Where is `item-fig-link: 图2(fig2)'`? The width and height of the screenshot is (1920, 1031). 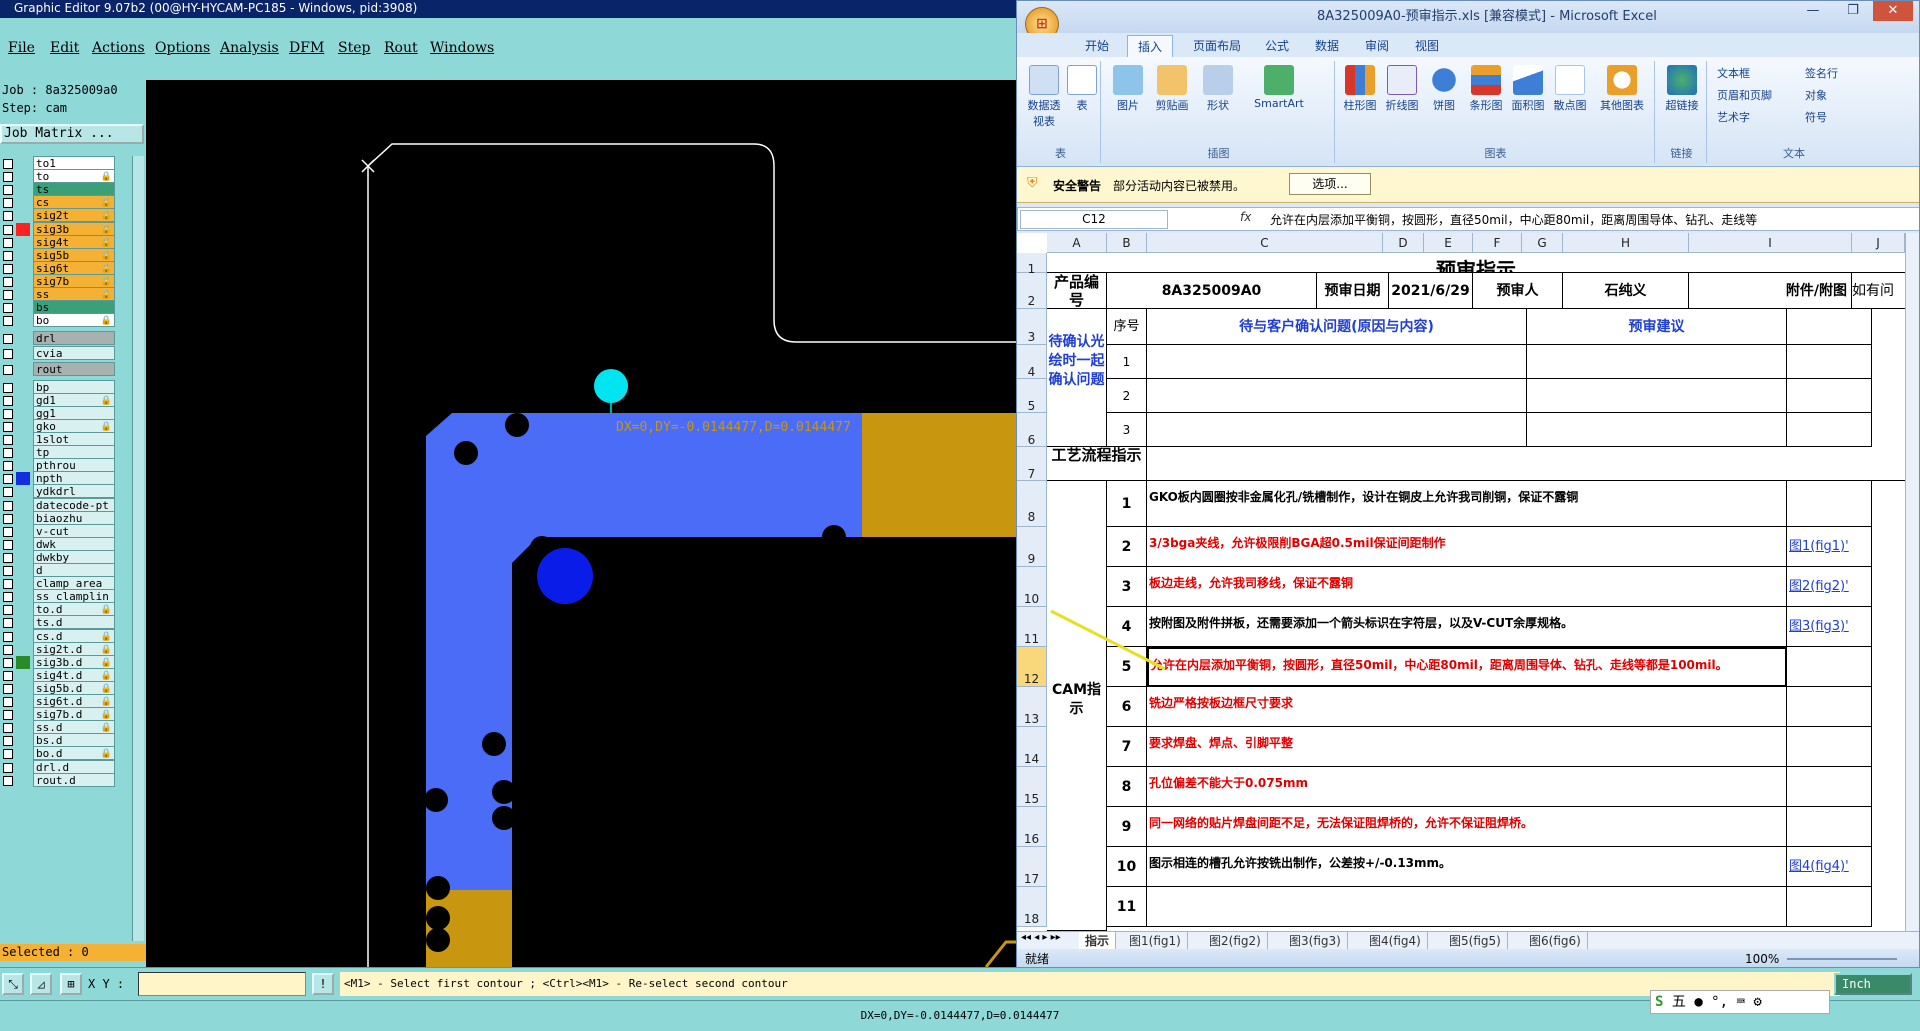 item-fig-link: 图2(fig2)' is located at coordinates (1829, 587).